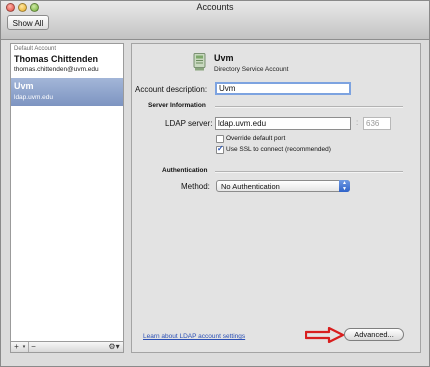 The width and height of the screenshot is (430, 367). I want to click on ssl-checkbox, so click(220, 149).